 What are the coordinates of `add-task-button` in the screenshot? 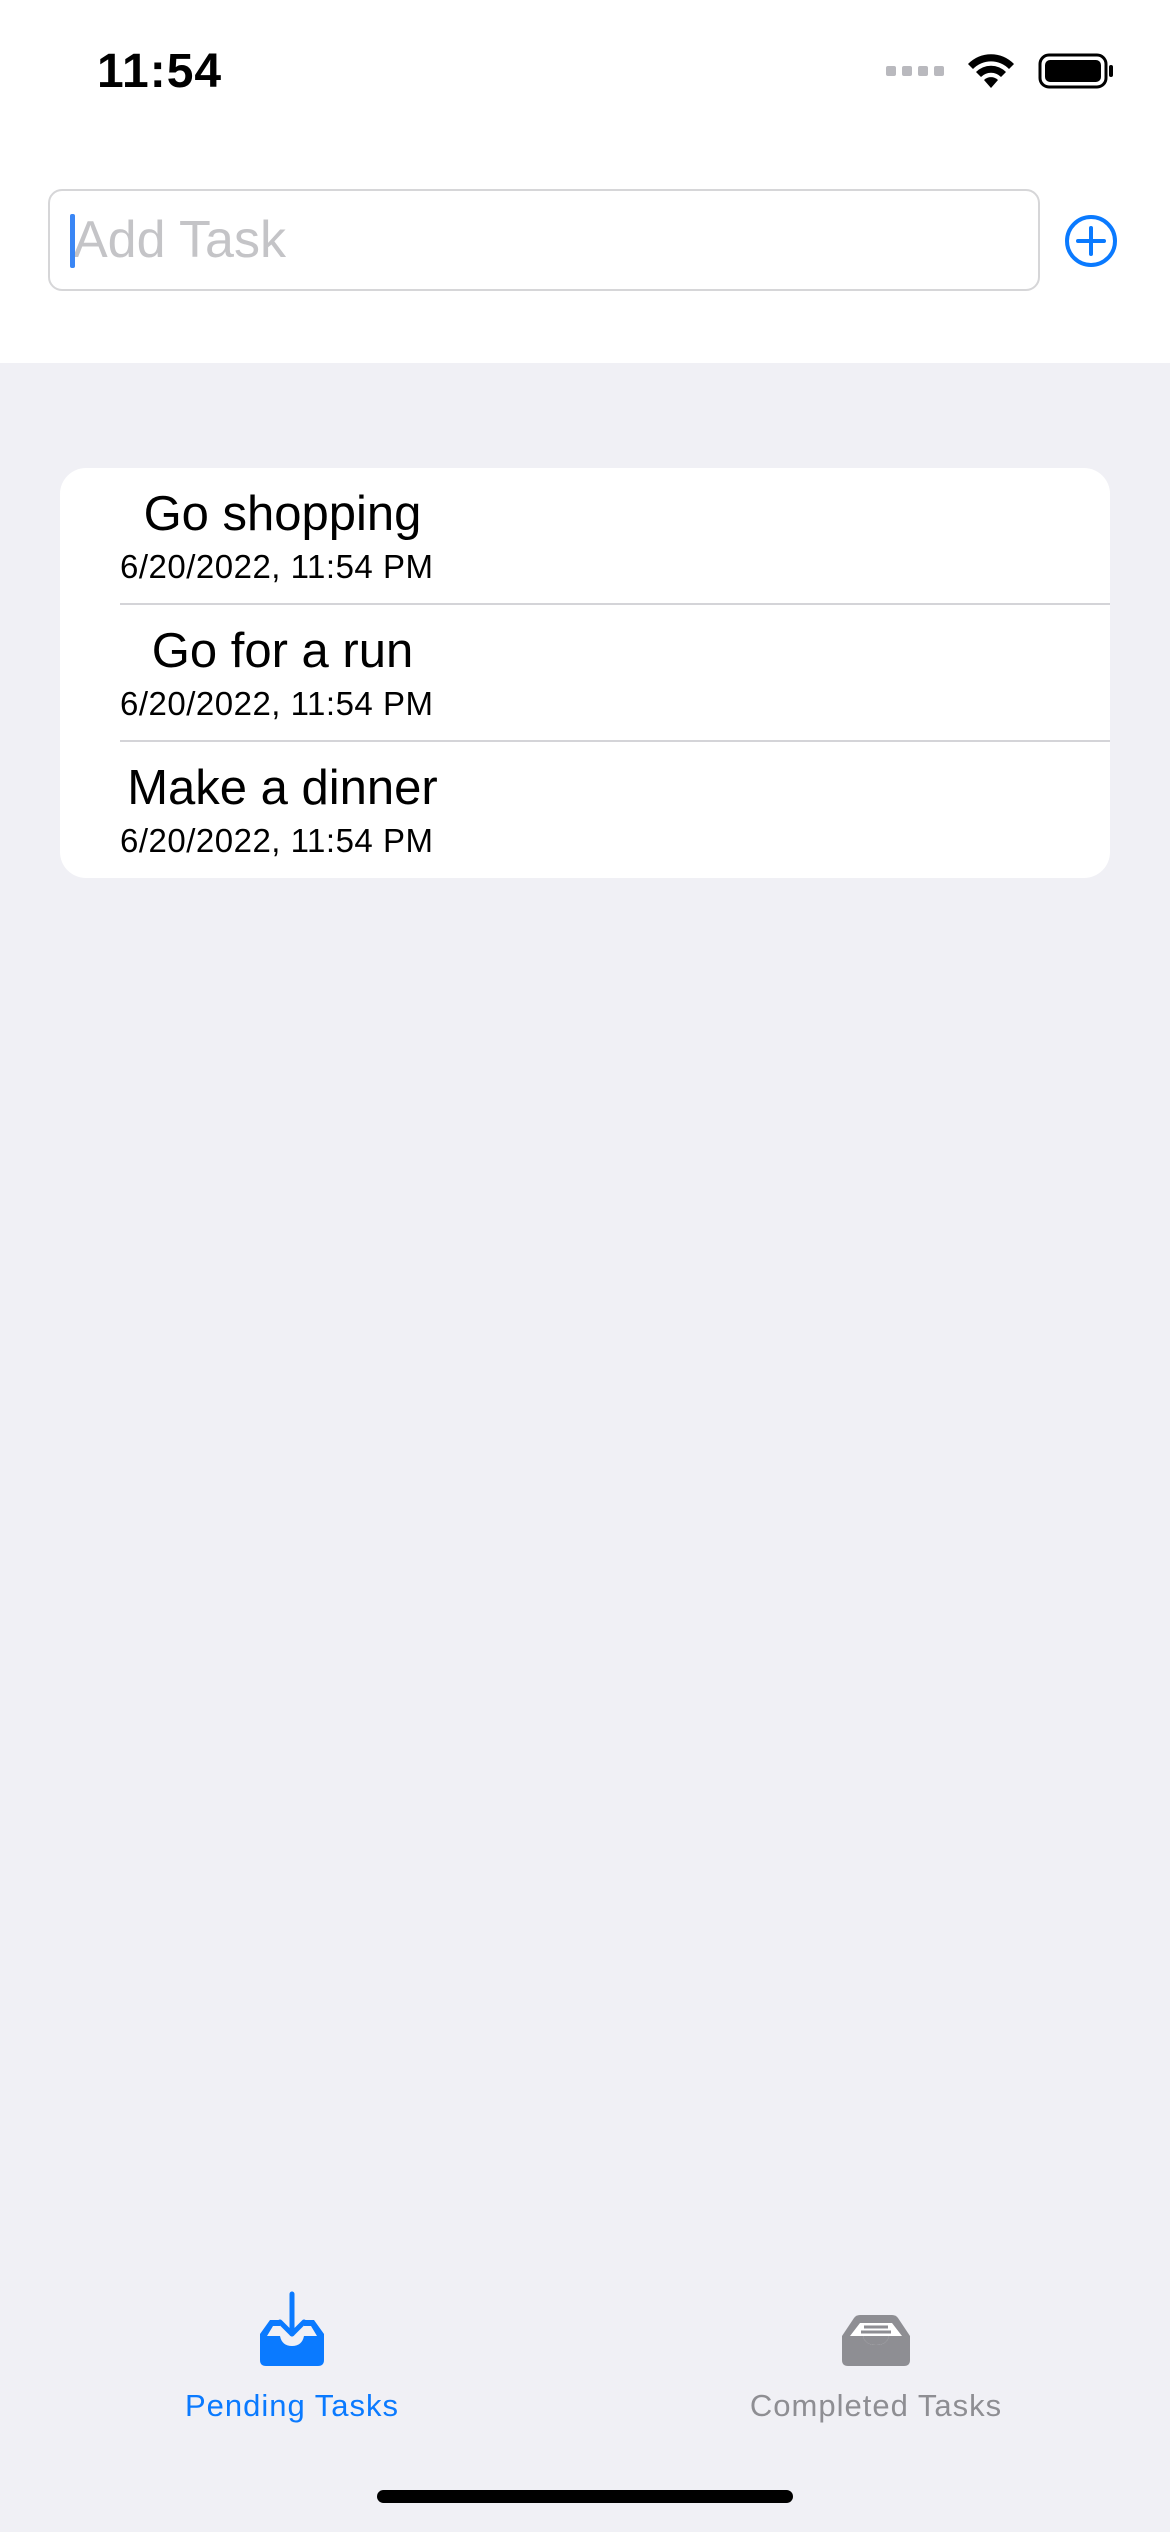 It's located at (1091, 241).